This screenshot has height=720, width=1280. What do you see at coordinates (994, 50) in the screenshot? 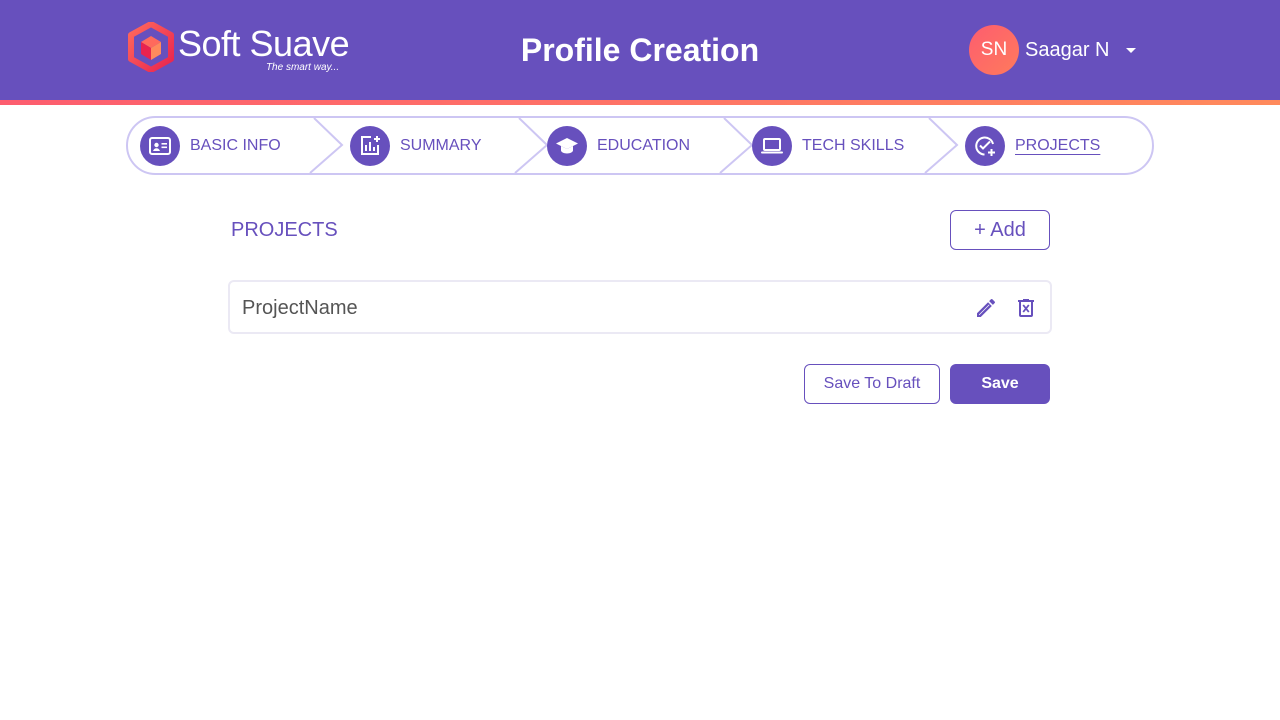
I see `avatar: SN` at bounding box center [994, 50].